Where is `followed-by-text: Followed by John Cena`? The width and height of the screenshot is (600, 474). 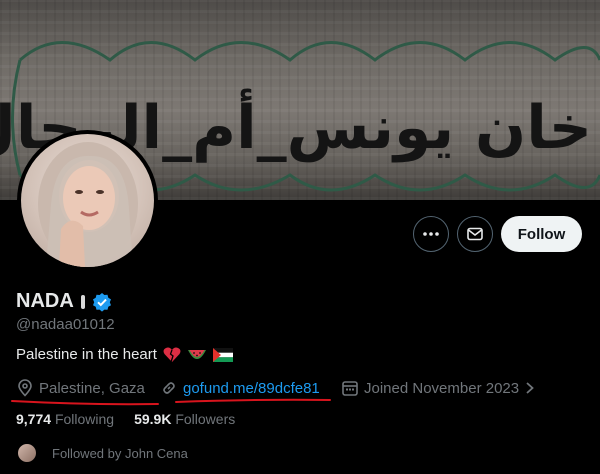 followed-by-text: Followed by John Cena is located at coordinates (120, 453).